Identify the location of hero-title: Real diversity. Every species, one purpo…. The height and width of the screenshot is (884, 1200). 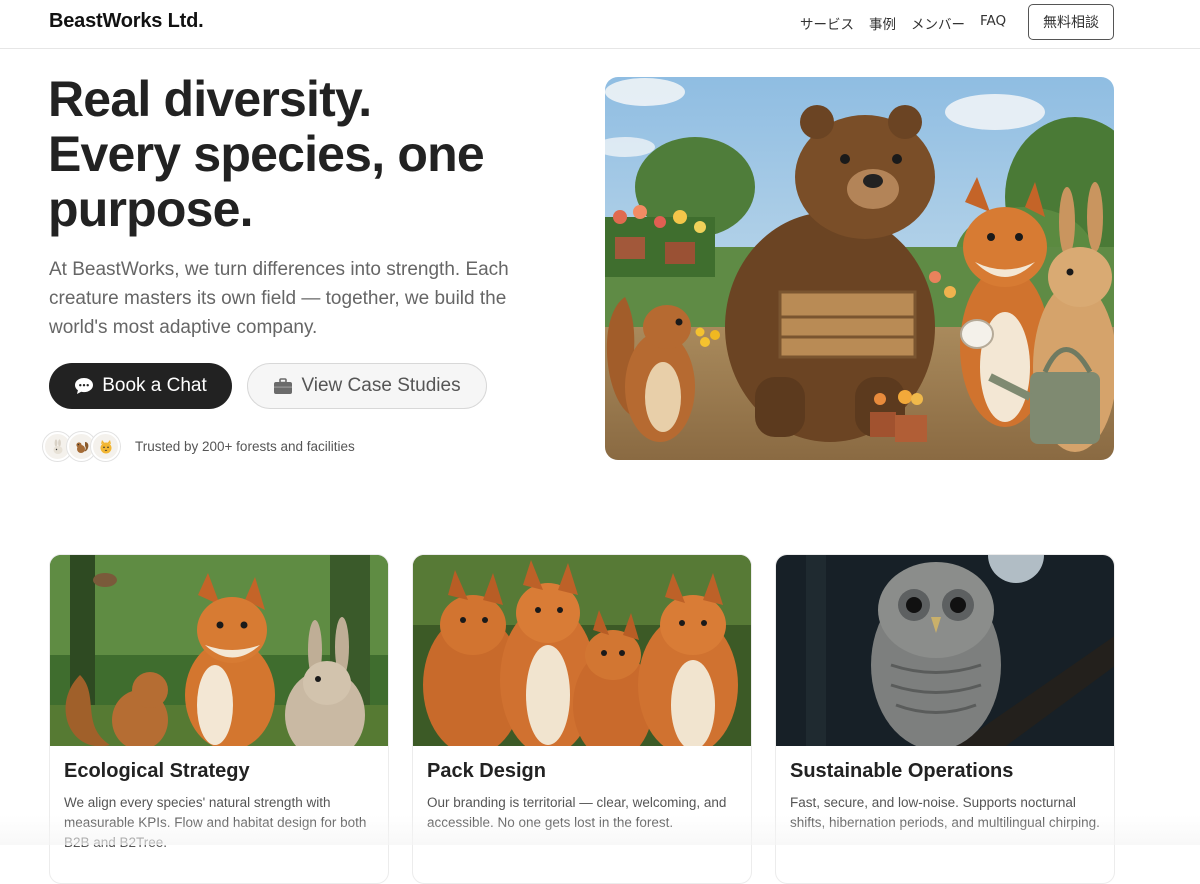
(318, 154).